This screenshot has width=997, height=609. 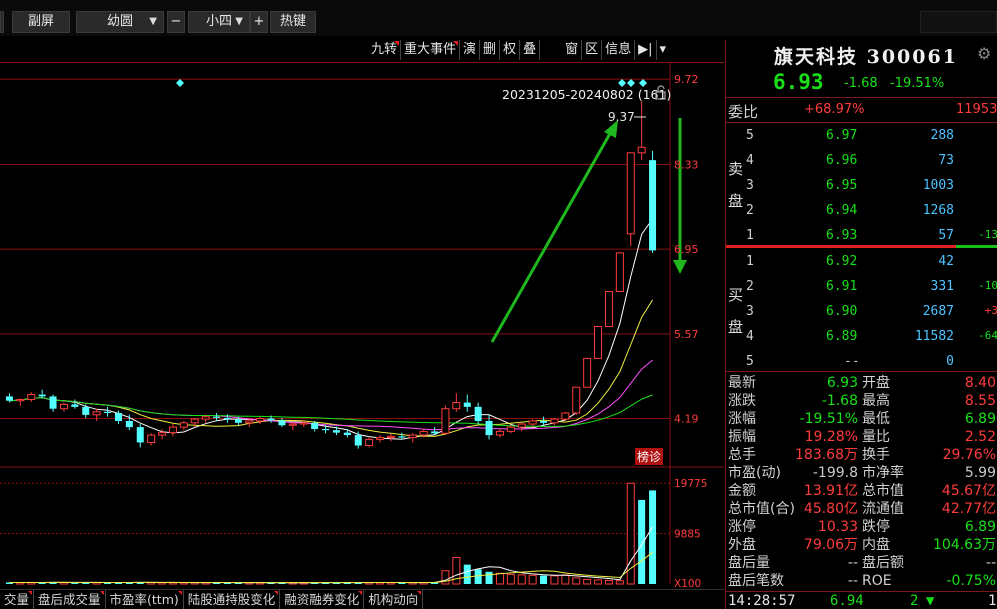 I want to click on stat-value: -1.68, so click(x=839, y=401).